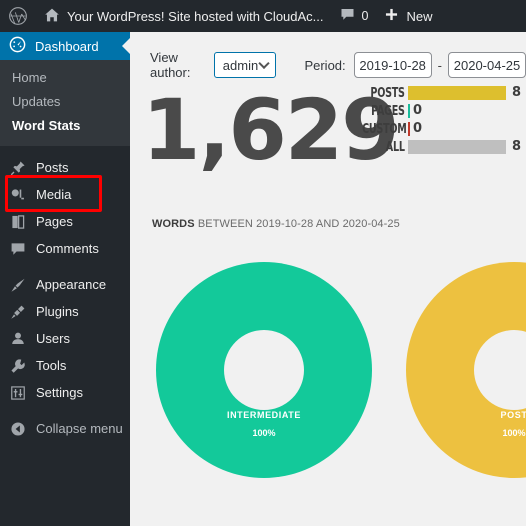  Describe the element at coordinates (297, 224) in the screenshot. I see `words-heading-range: BETWEEN 2019-10-28 AND 2020-04-25` at that location.